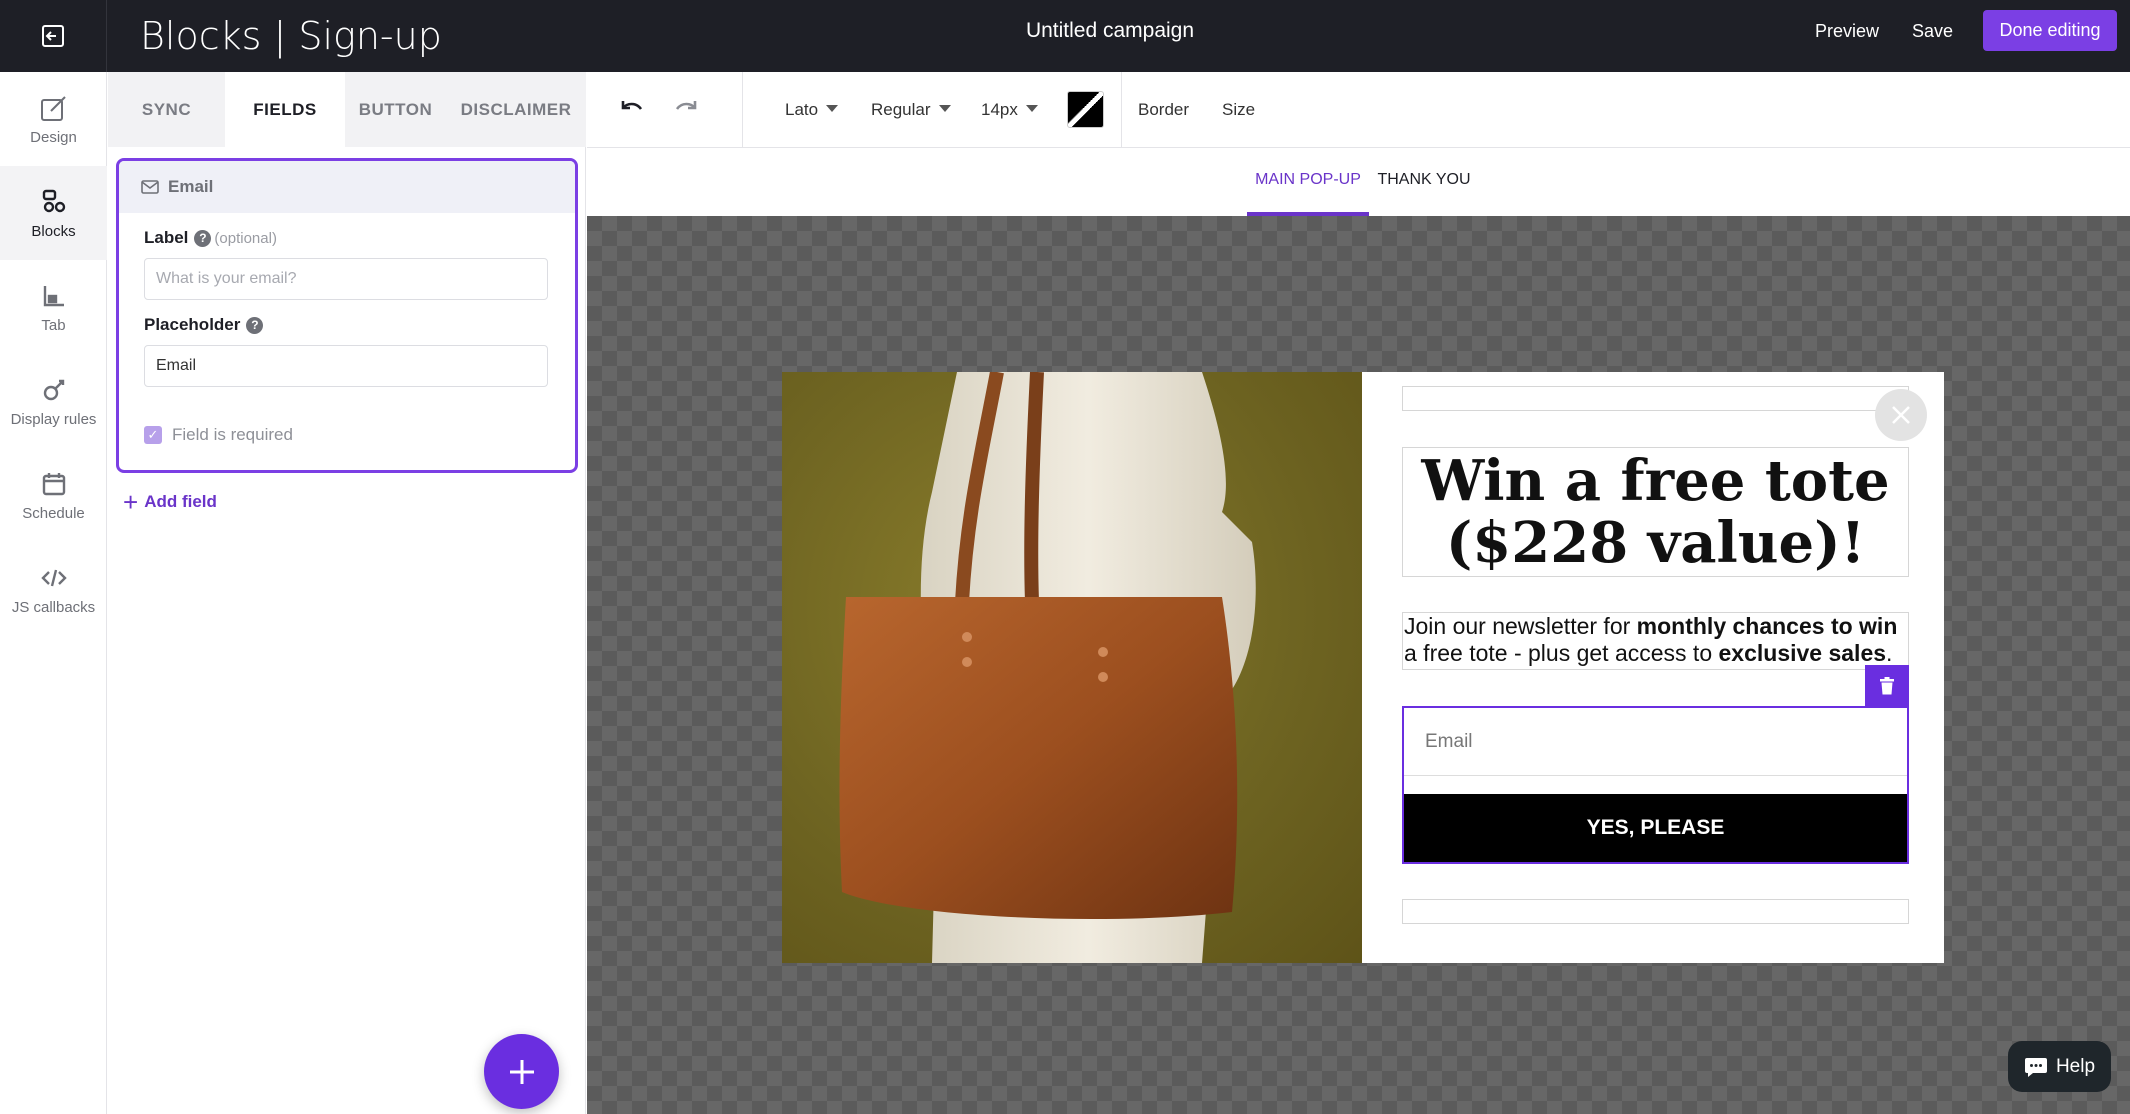 The height and width of the screenshot is (1114, 2130). I want to click on placeholder-heading: Placeholder ?, so click(204, 325).